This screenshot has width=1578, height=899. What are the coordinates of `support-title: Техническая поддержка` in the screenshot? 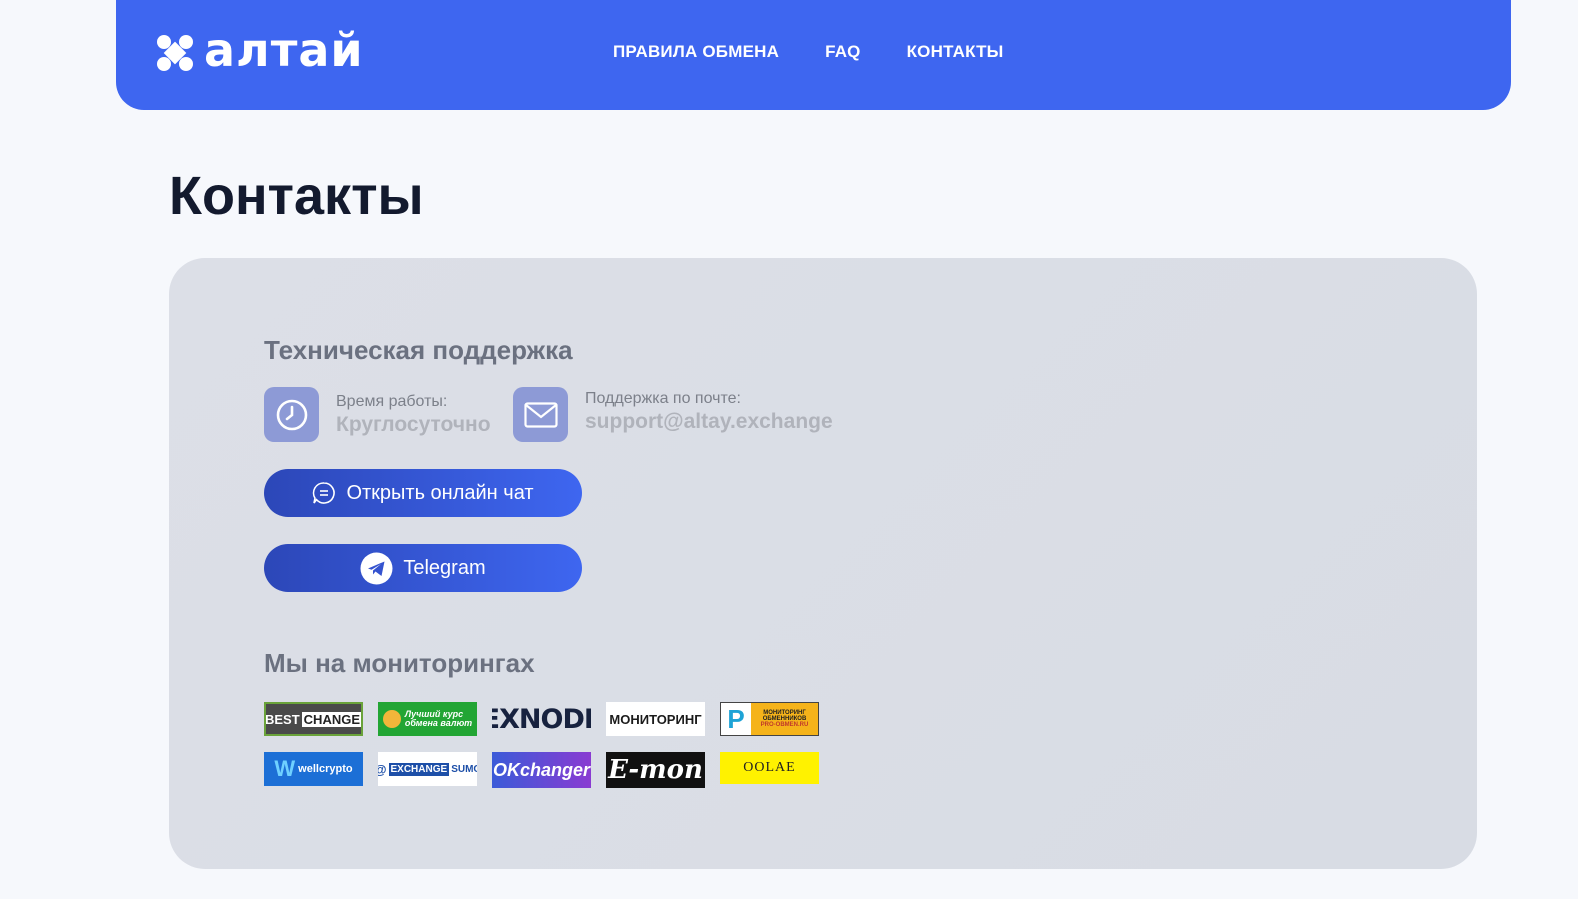 It's located at (418, 350).